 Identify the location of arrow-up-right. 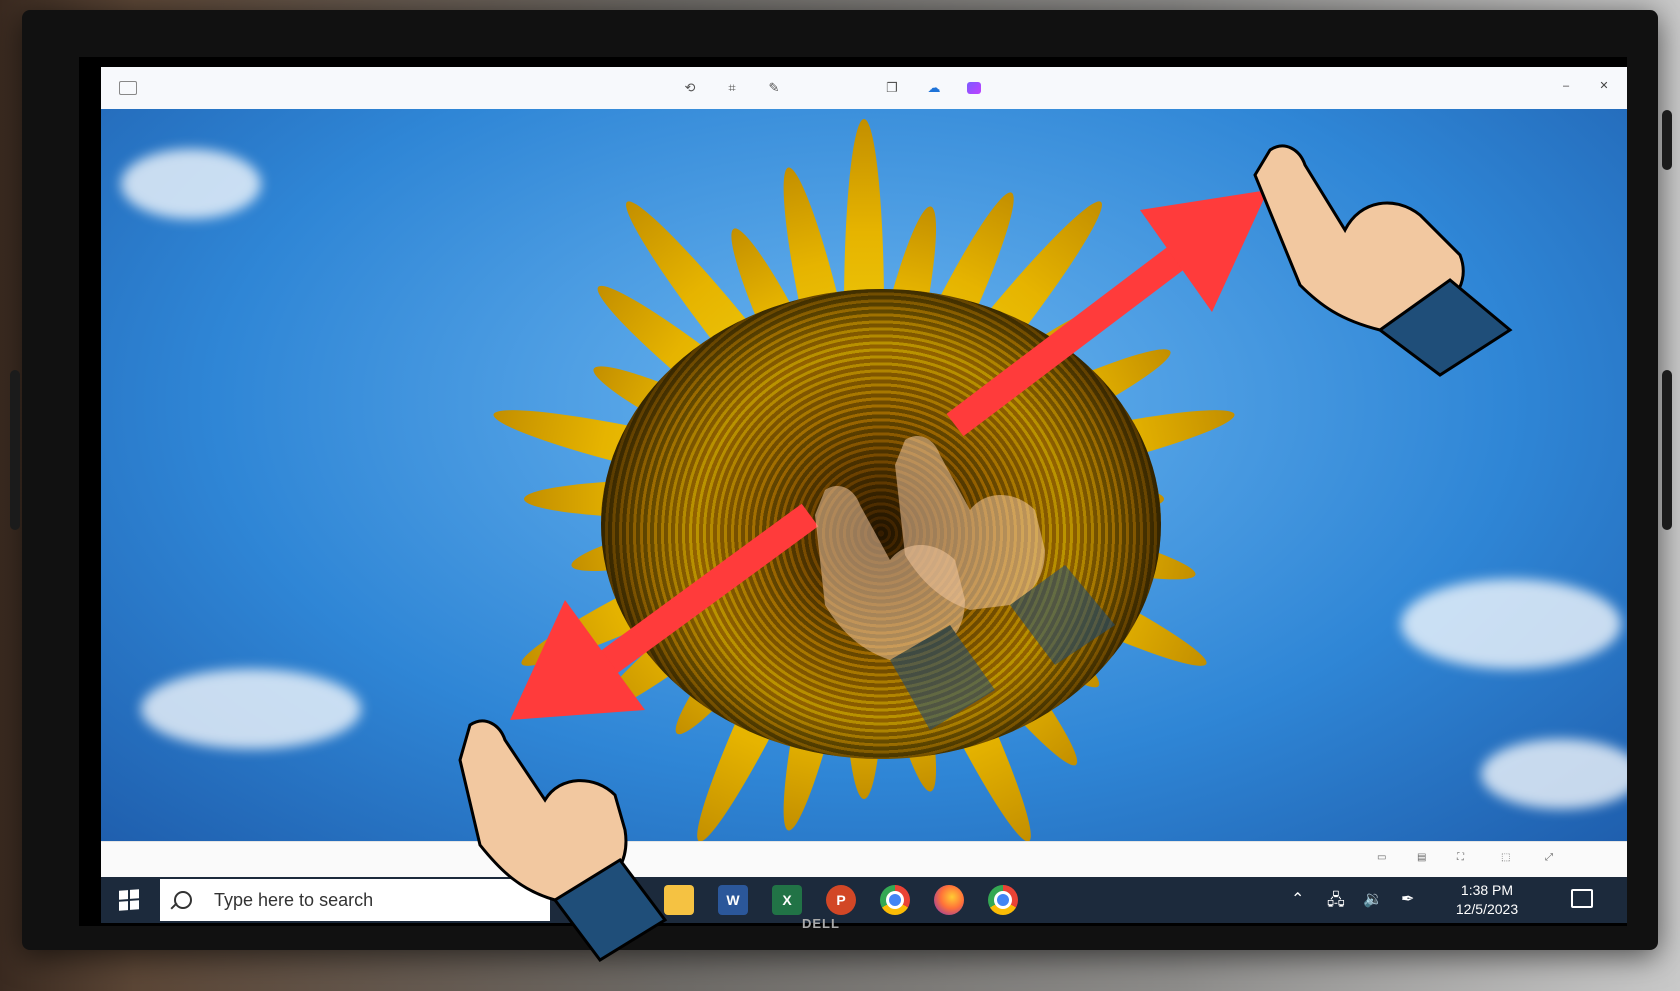
(1107, 313).